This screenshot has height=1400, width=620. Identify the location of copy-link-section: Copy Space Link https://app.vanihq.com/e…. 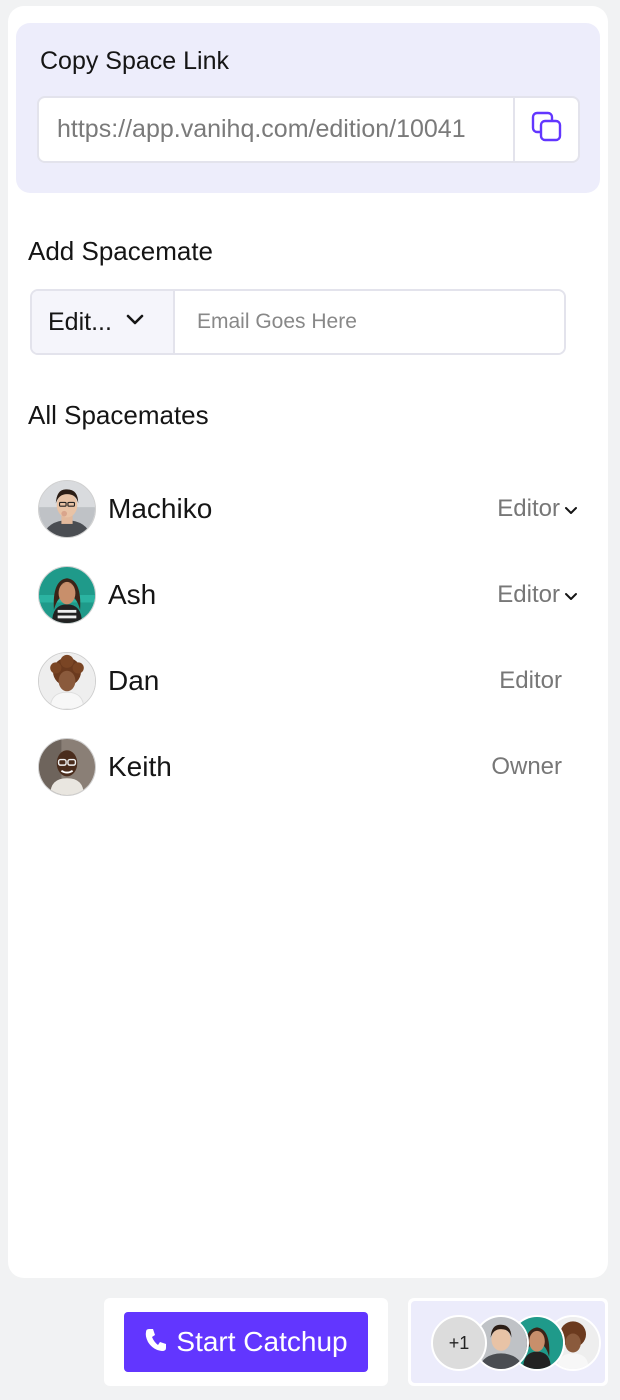
(308, 108).